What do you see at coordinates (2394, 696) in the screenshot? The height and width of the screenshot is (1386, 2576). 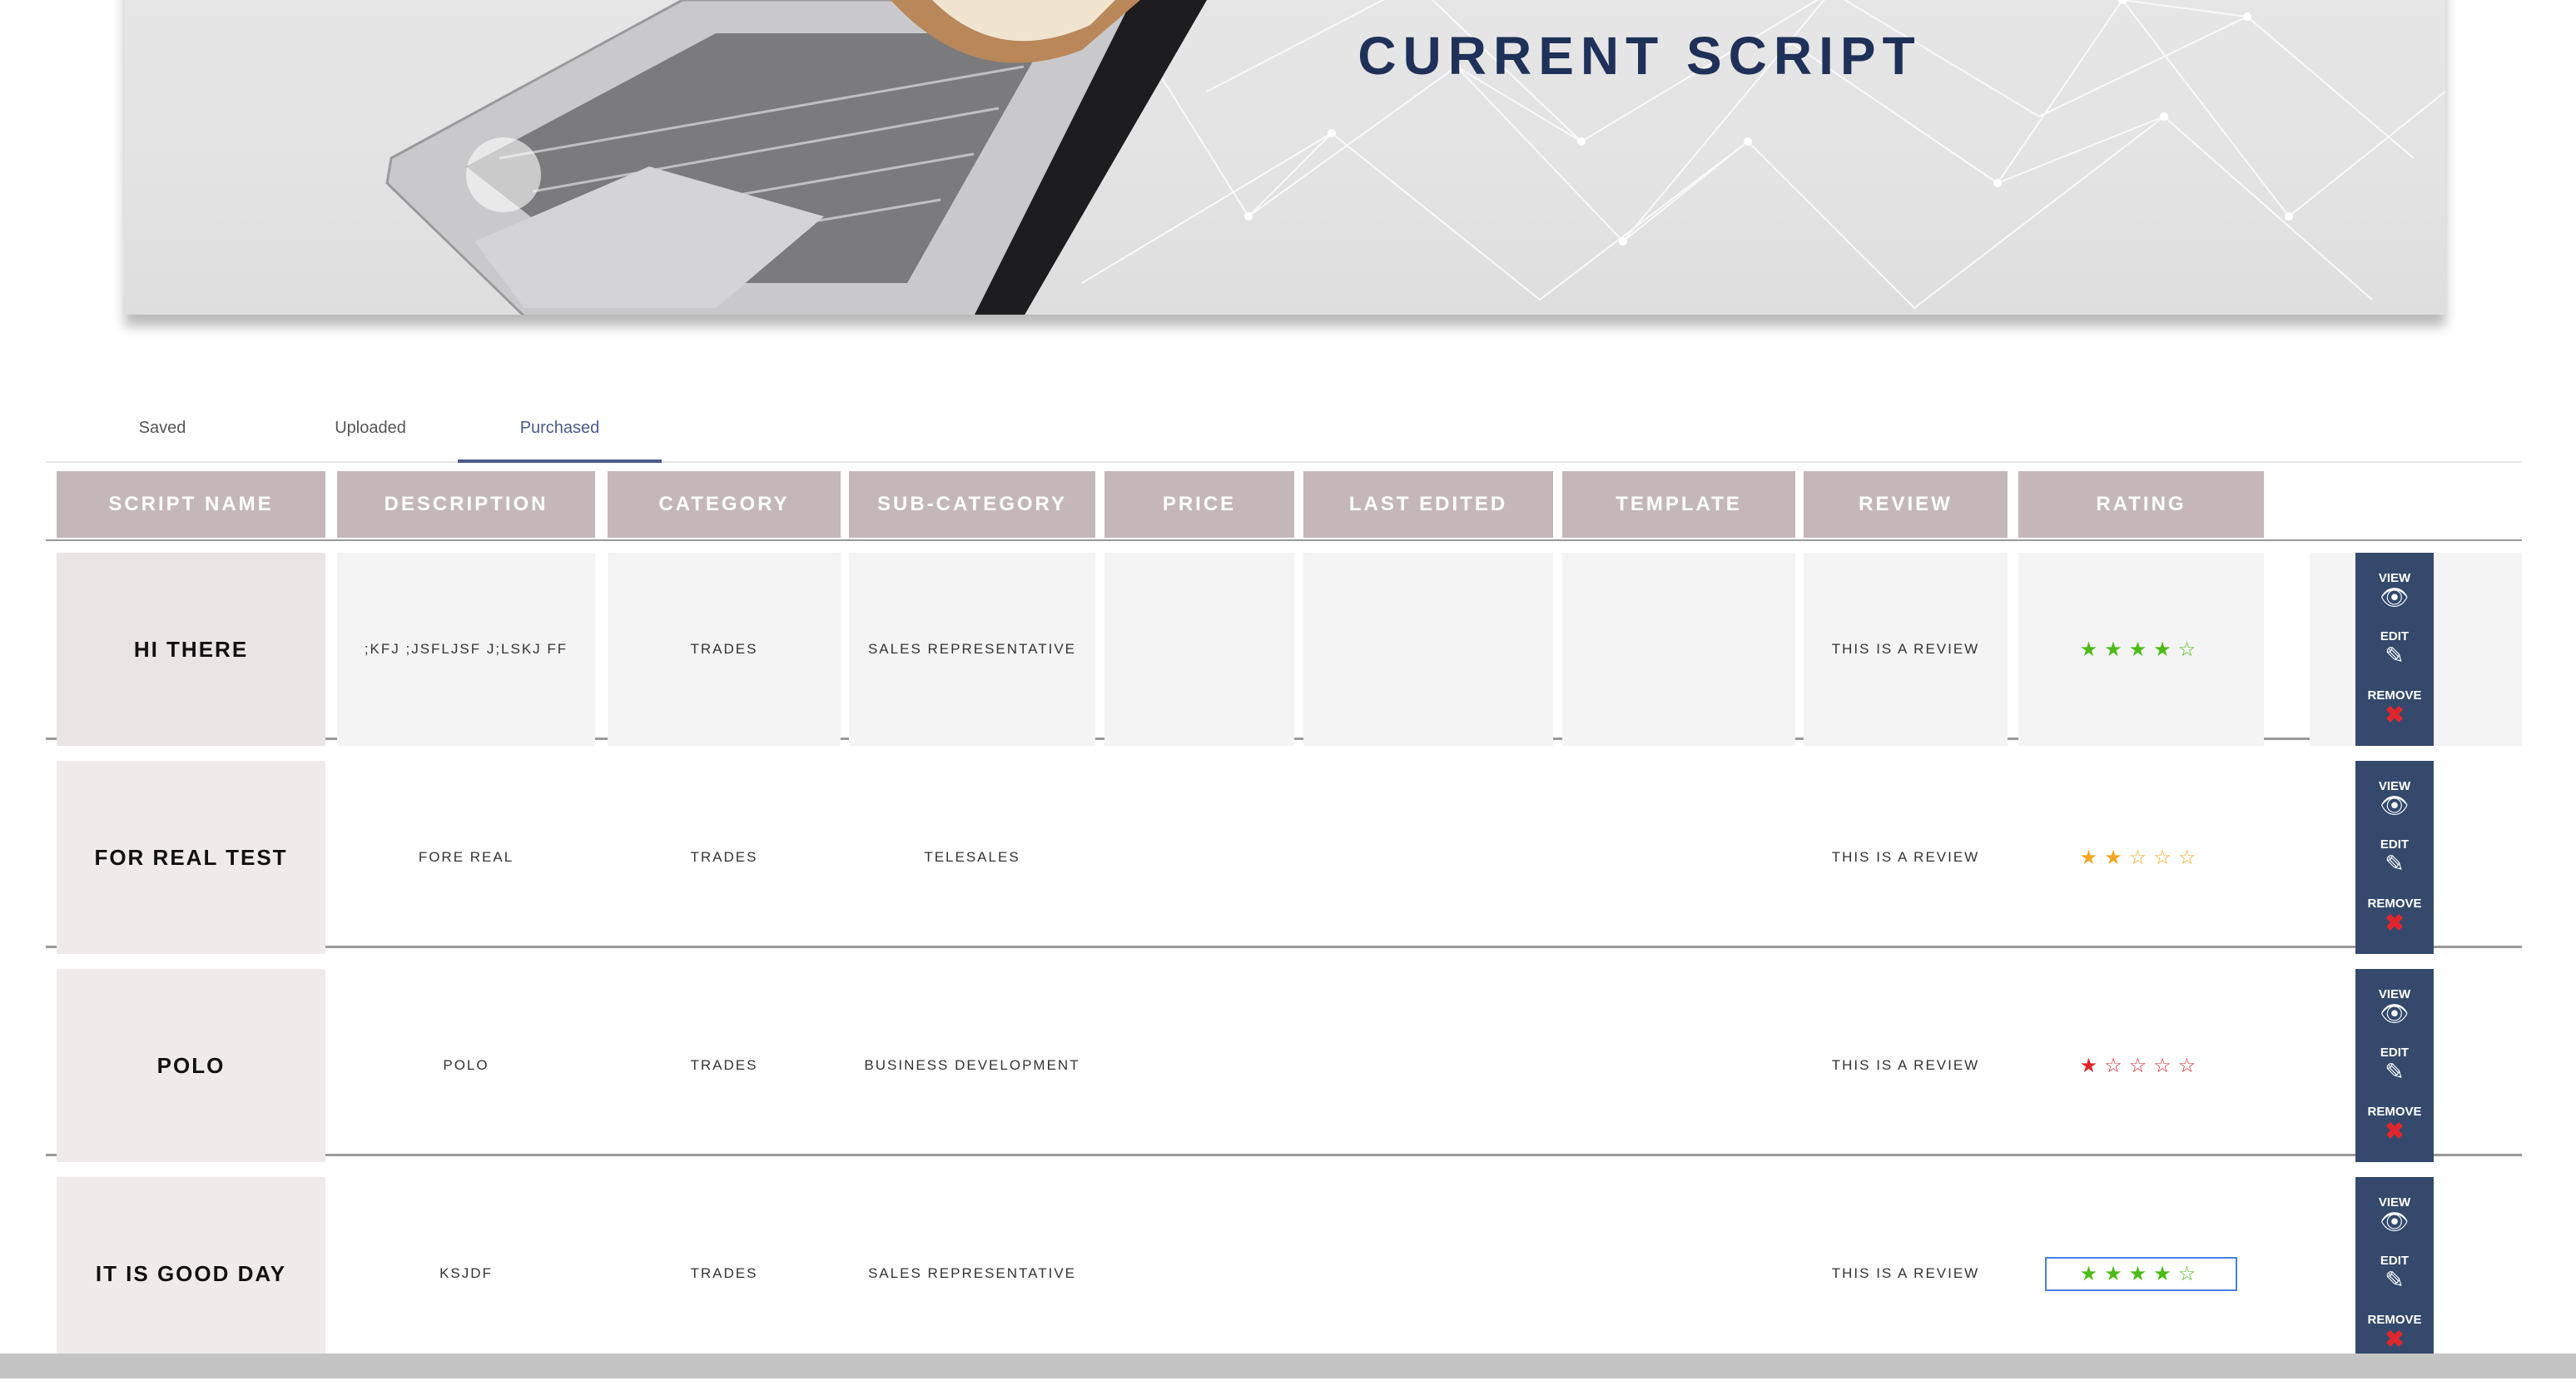 I see `remove-button-label: REMOVE` at bounding box center [2394, 696].